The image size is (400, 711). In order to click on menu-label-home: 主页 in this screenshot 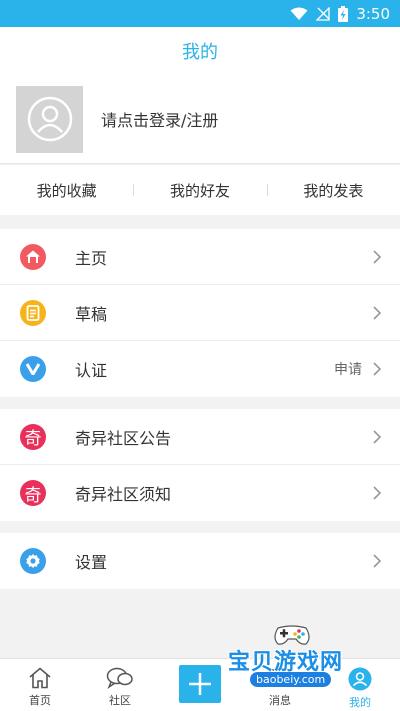, I will do `click(91, 258)`.